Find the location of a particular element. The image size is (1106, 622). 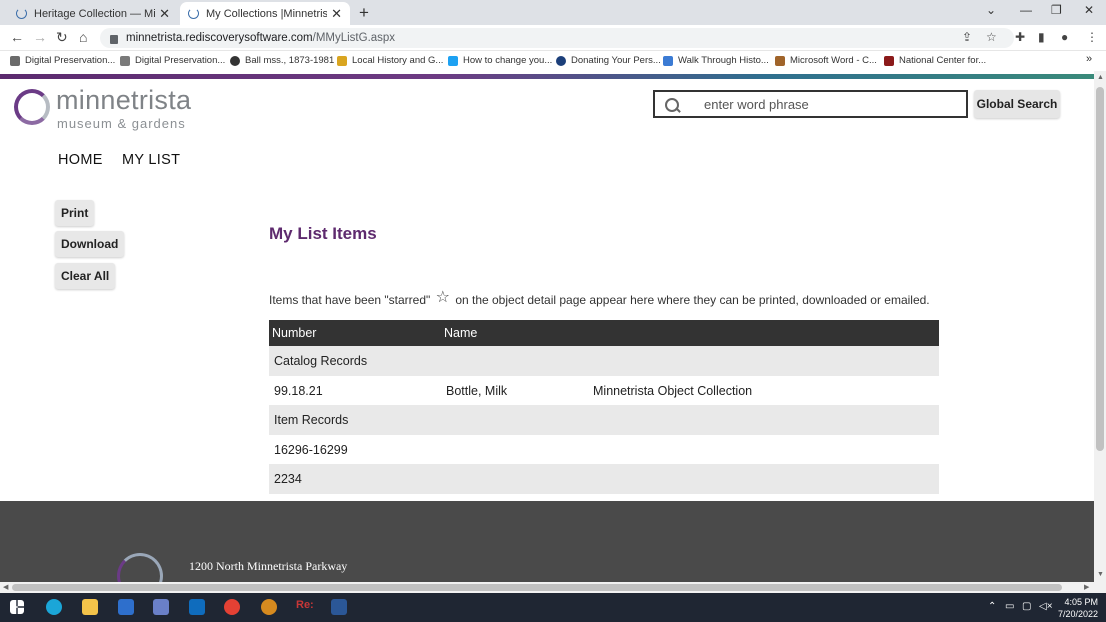

bookmarks-overflow-button: » is located at coordinates (1089, 59).